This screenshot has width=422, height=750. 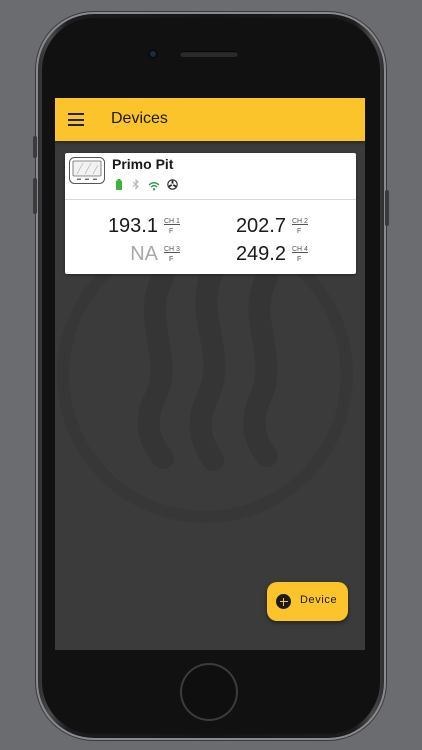 What do you see at coordinates (172, 186) in the screenshot?
I see `fan-icon` at bounding box center [172, 186].